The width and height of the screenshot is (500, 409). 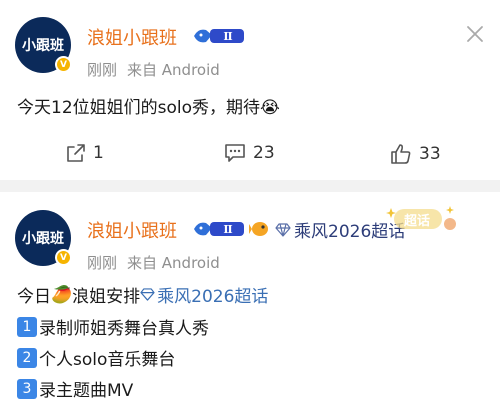 What do you see at coordinates (27, 326) in the screenshot?
I see `keycap-number-icon: 1` at bounding box center [27, 326].